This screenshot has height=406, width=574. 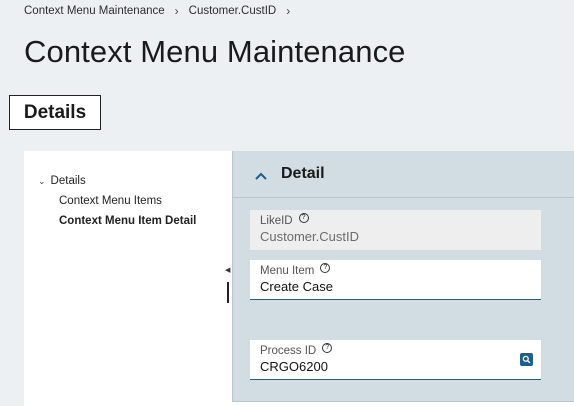 What do you see at coordinates (94, 11) in the screenshot?
I see `breadcrumb-item-context-menu-maintenance: Context Menu Maintenance` at bounding box center [94, 11].